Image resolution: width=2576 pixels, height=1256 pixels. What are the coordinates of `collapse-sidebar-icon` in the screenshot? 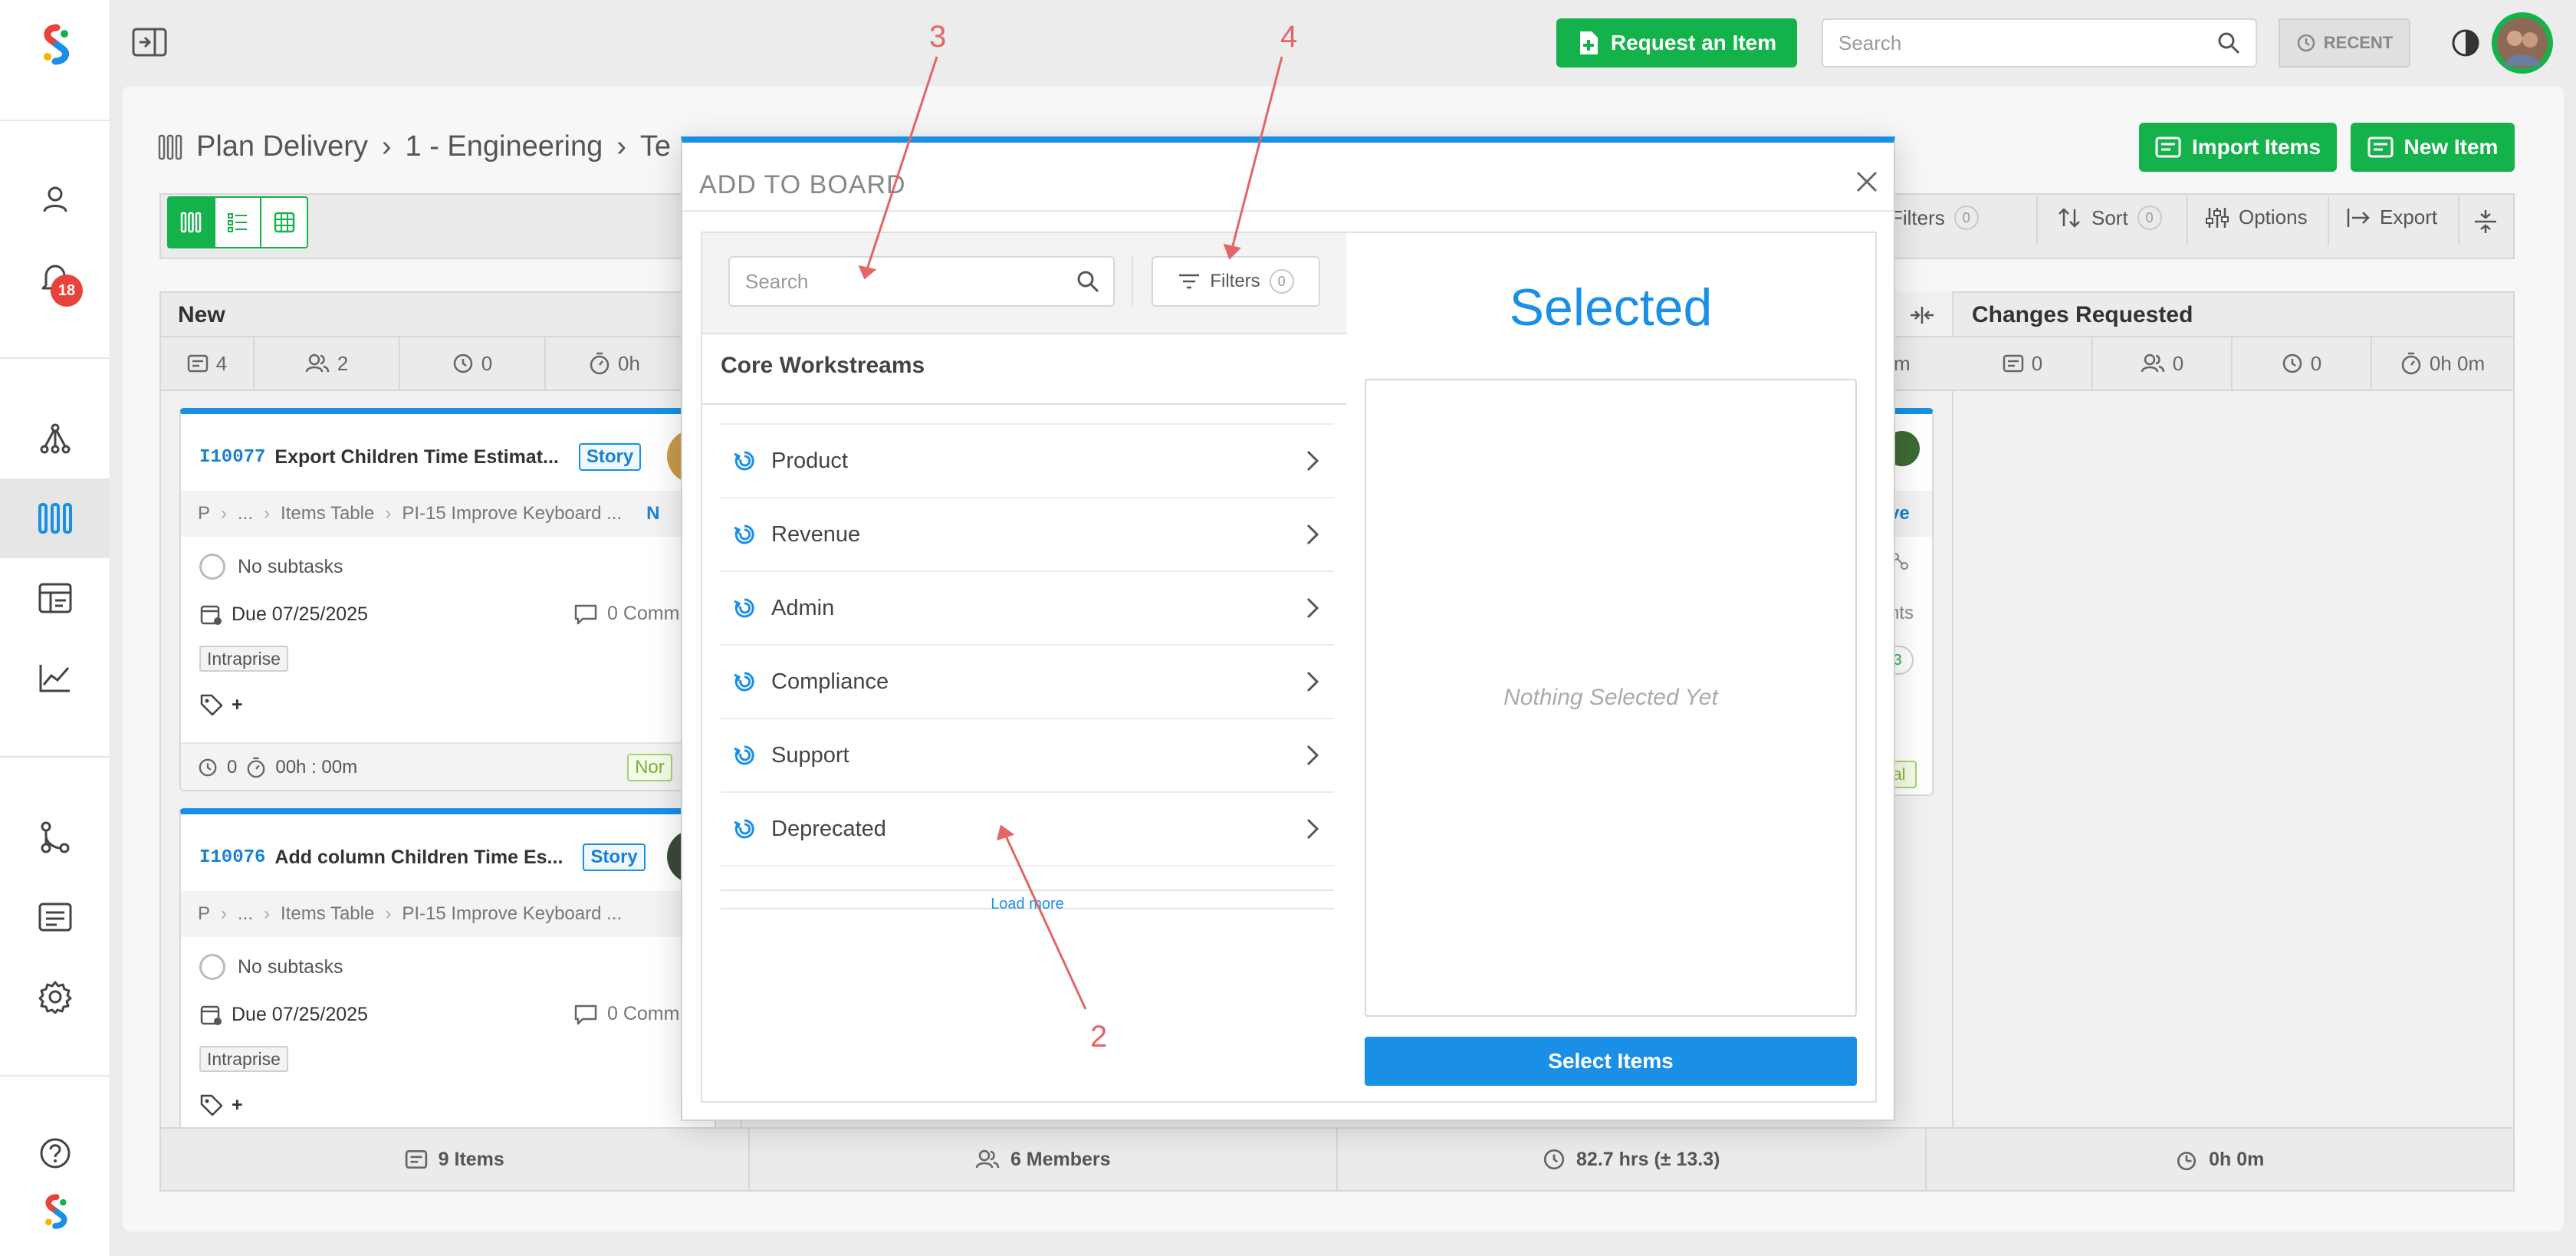 It's located at (149, 43).